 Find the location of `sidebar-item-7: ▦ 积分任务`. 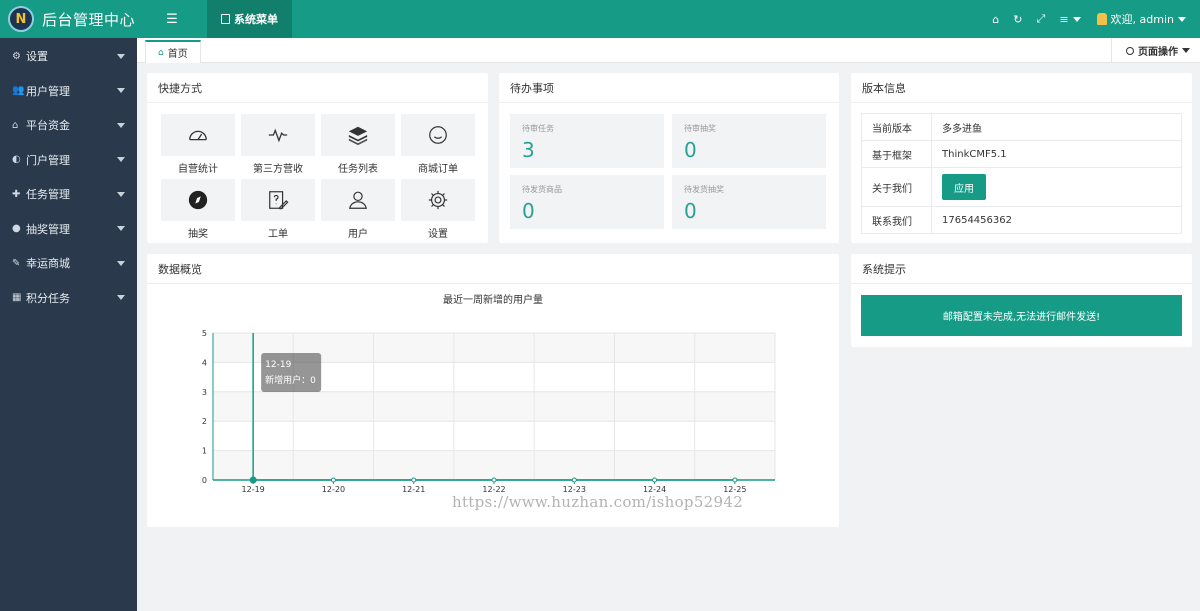

sidebar-item-7: ▦ 积分任务 is located at coordinates (68, 298).